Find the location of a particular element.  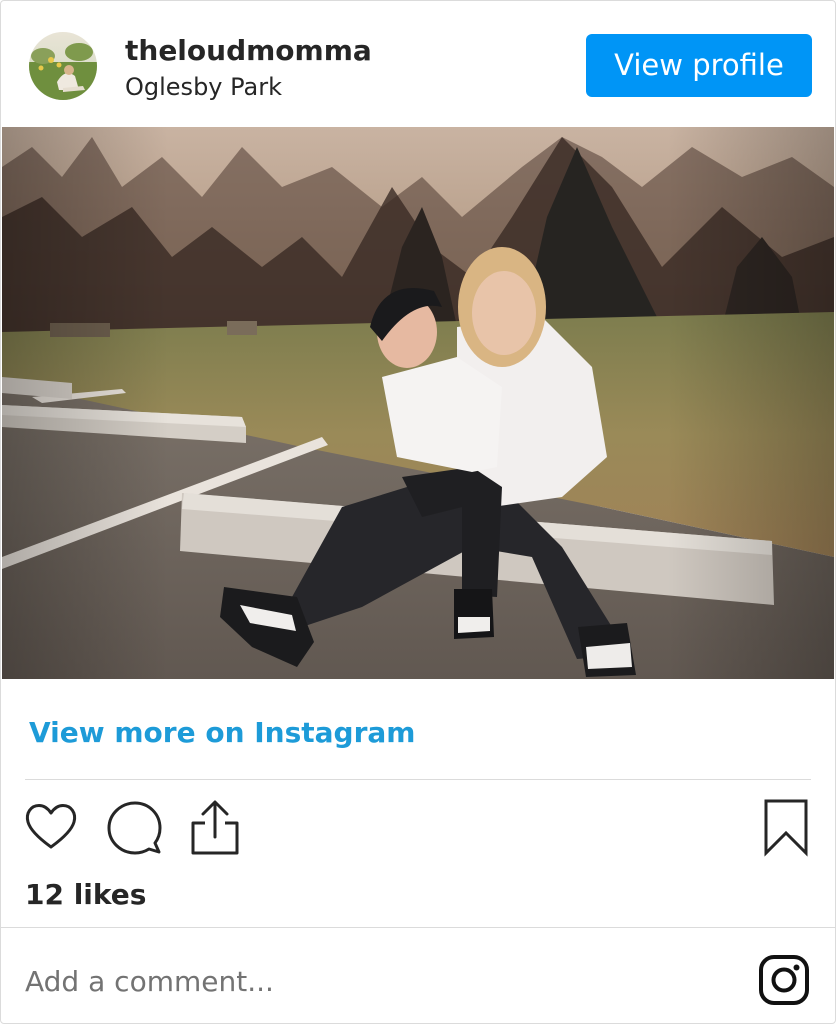

share-upload-icon is located at coordinates (215, 827).